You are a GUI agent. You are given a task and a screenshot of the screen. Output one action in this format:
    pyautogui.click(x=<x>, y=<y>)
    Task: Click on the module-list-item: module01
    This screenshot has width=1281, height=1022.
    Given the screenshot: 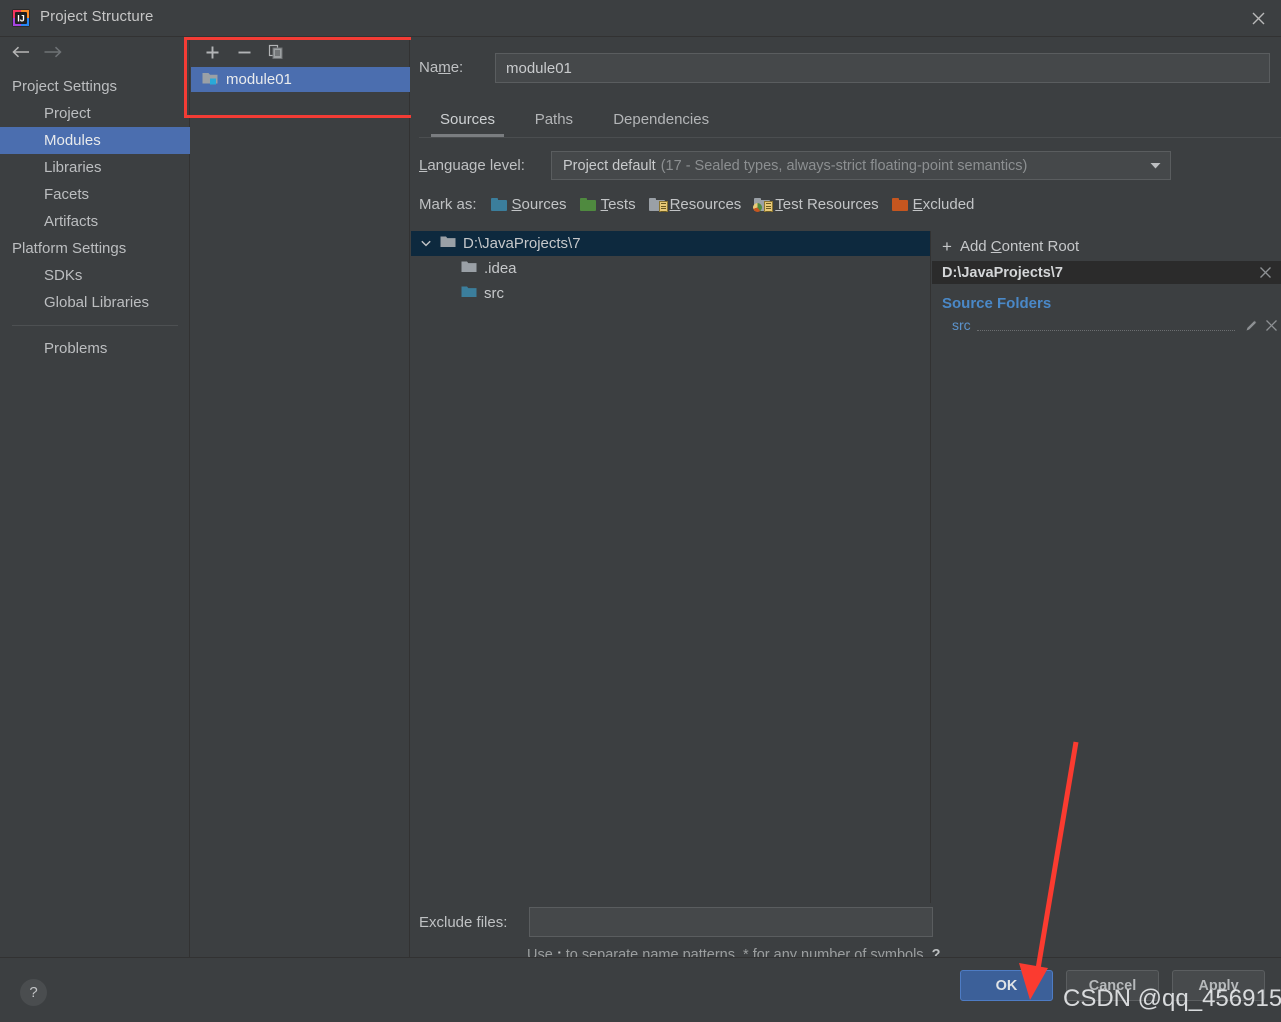 What is the action you would take?
    pyautogui.click(x=300, y=79)
    